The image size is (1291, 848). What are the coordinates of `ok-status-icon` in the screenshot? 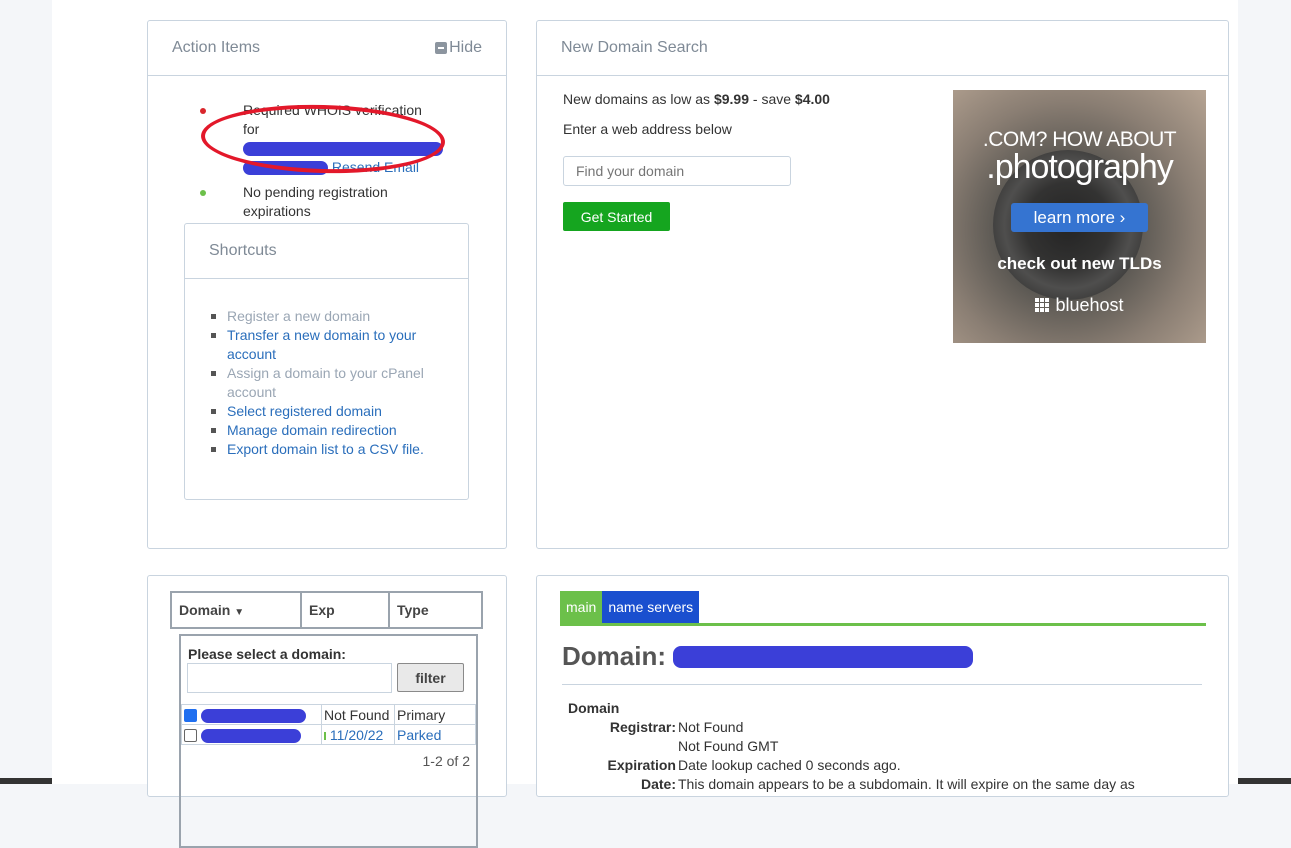 It's located at (203, 193).